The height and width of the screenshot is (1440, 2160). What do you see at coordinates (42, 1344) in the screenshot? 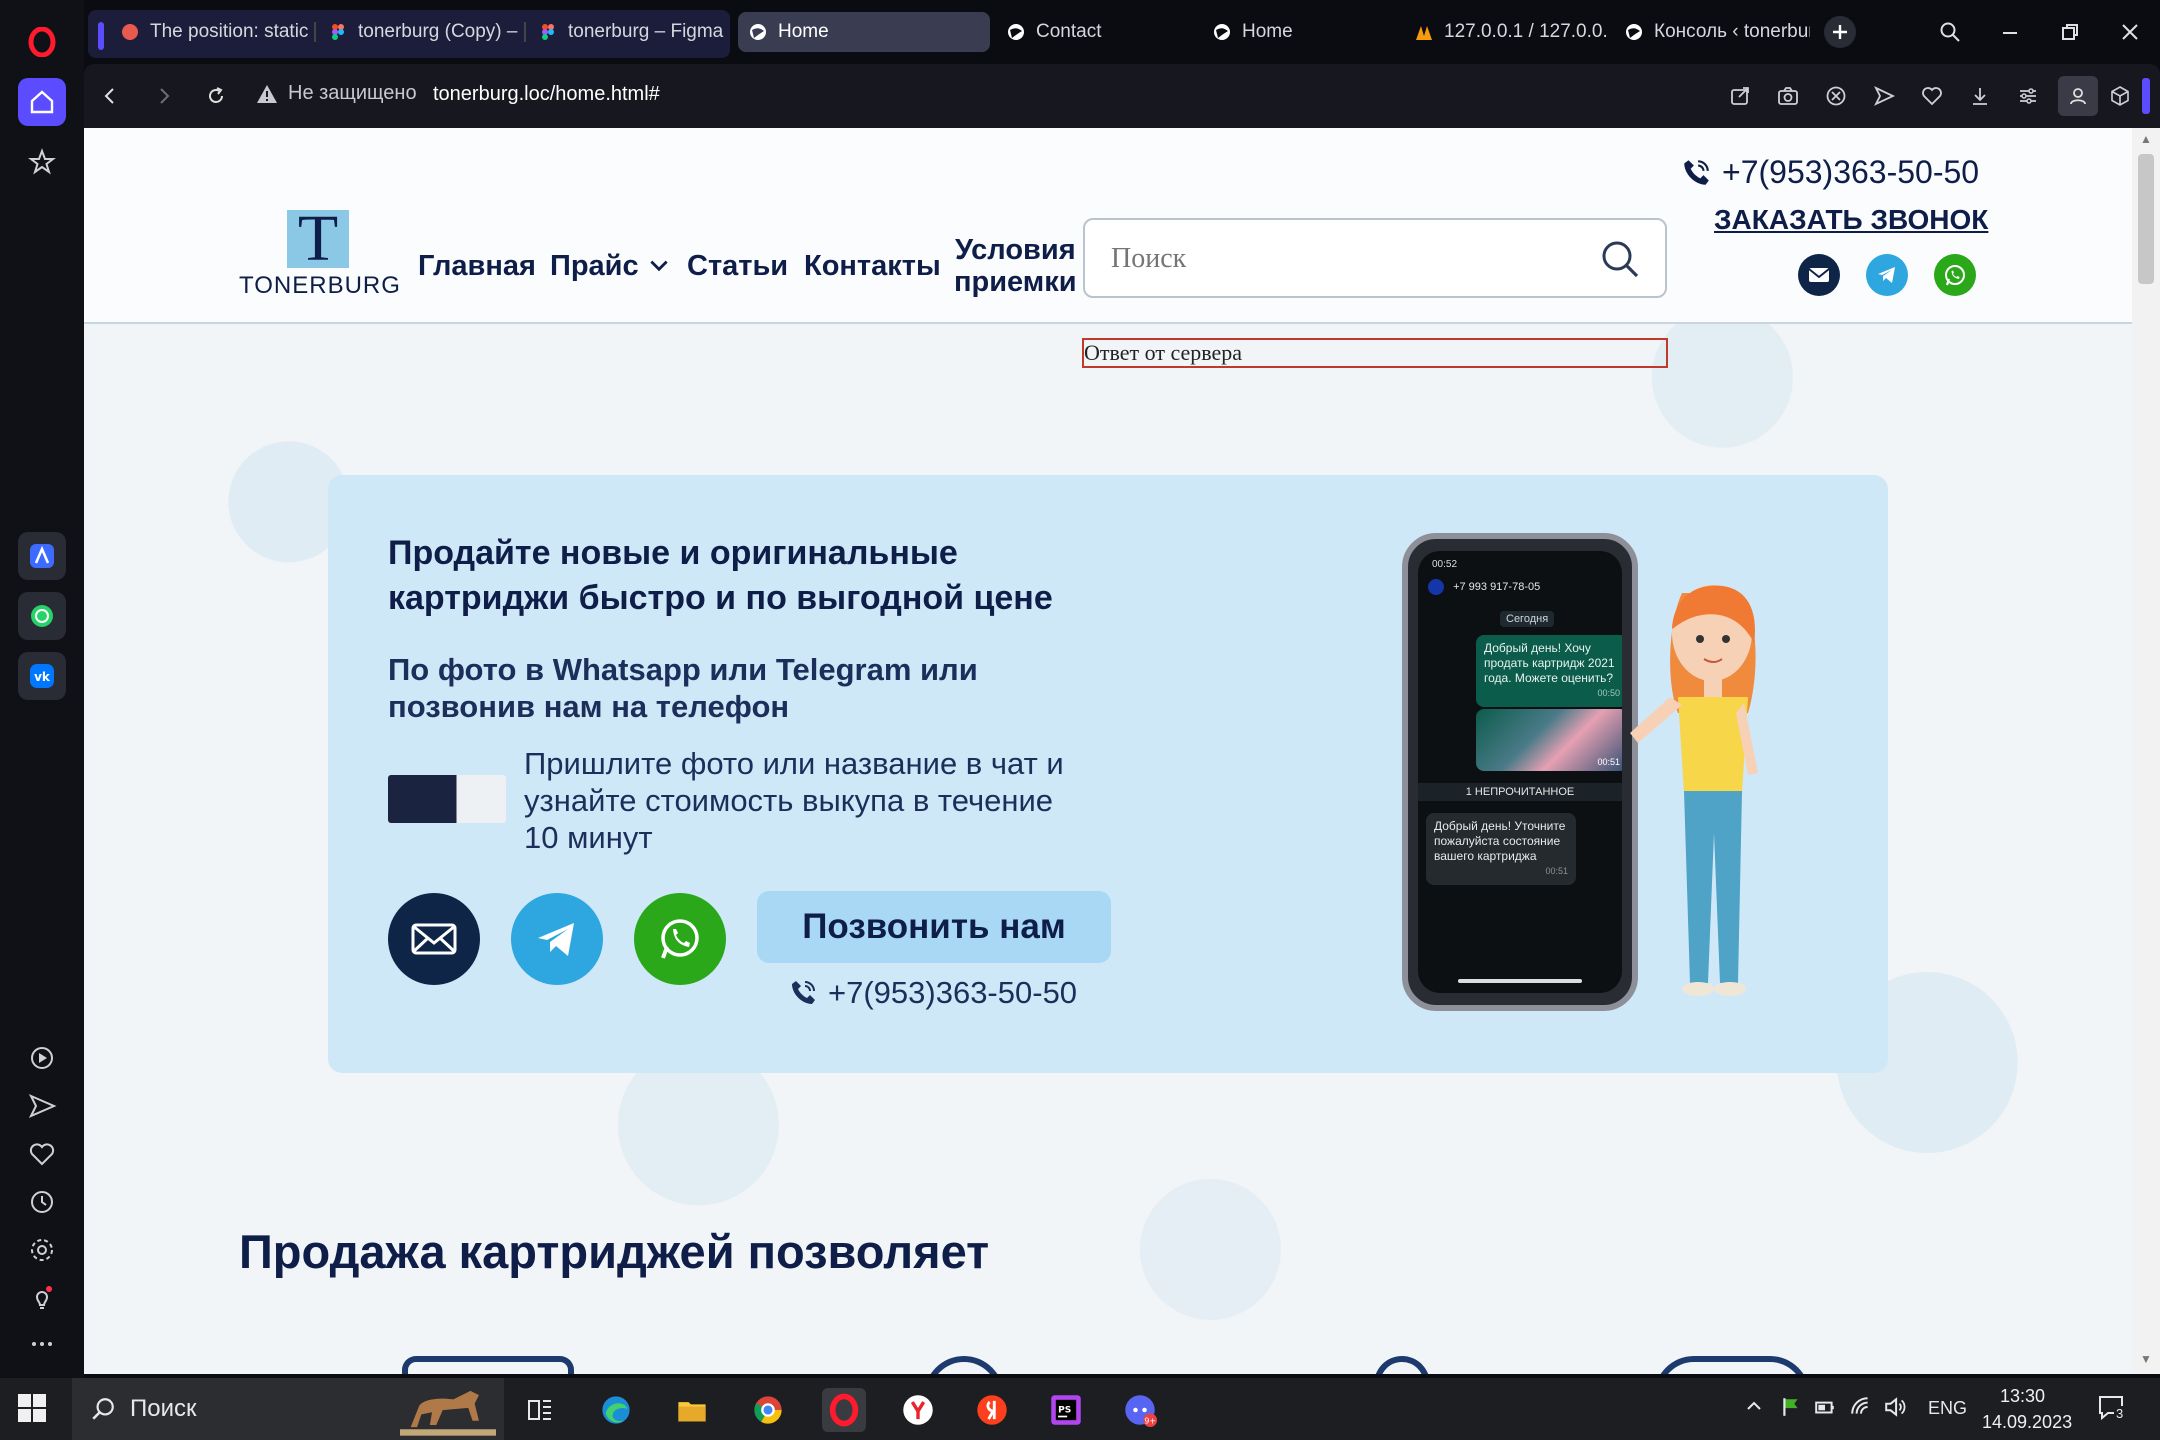
I see `more-dots-icon` at bounding box center [42, 1344].